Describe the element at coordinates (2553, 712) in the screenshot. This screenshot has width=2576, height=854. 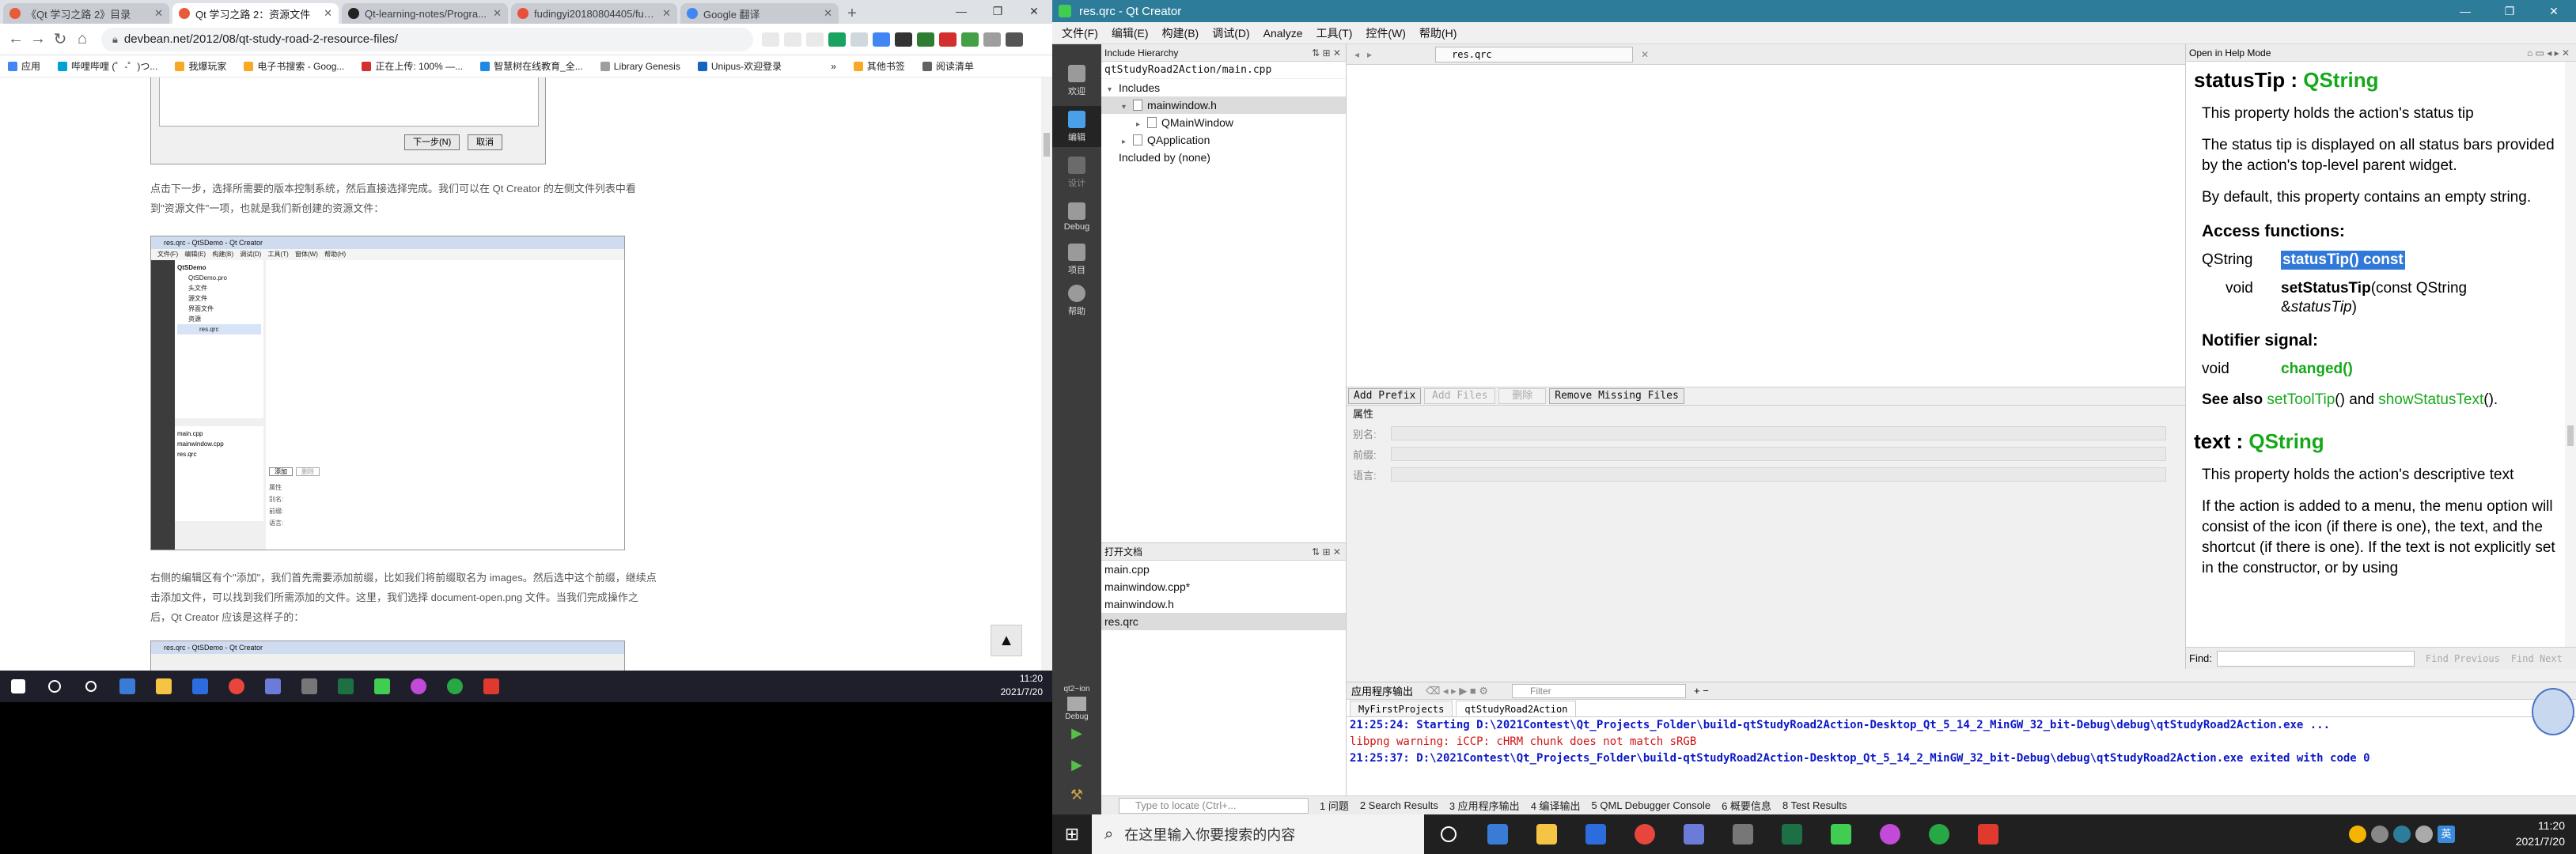
I see `assistant-avatar-image` at that location.